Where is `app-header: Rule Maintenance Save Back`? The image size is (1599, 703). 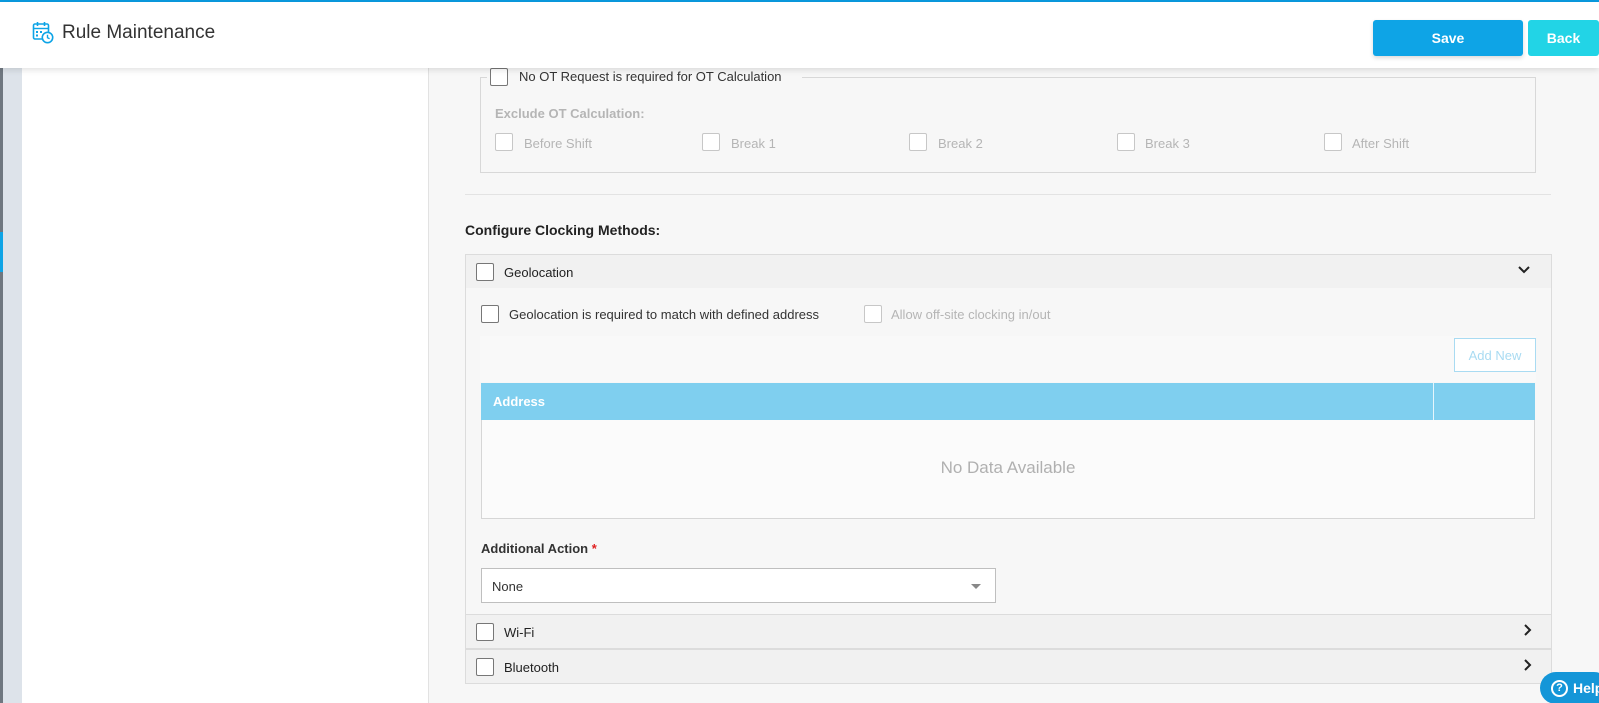
app-header: Rule Maintenance Save Back is located at coordinates (799, 35).